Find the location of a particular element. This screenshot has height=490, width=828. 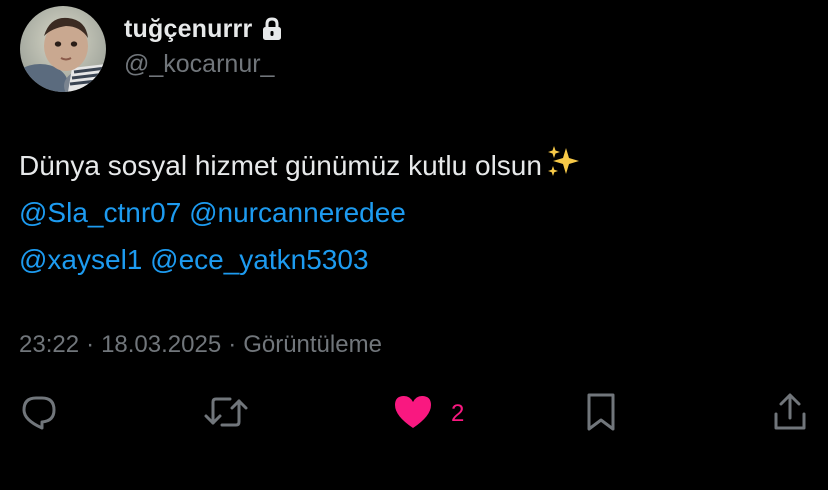

avatar is located at coordinates (63, 49).